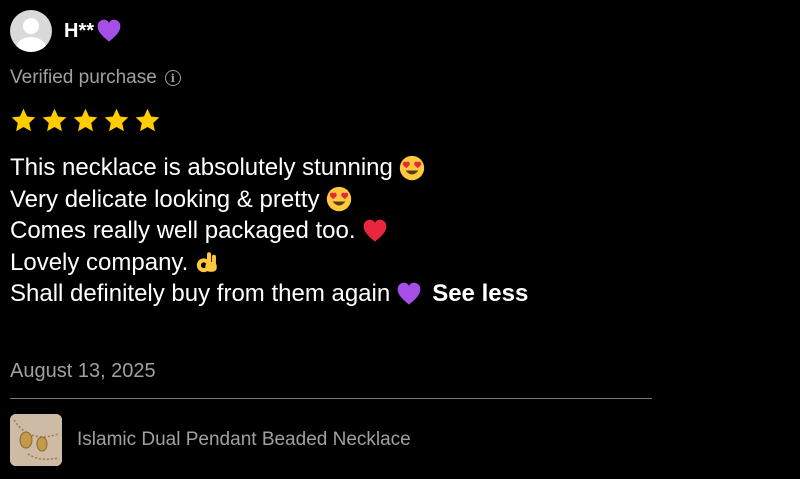 This screenshot has height=479, width=800. Describe the element at coordinates (83, 77) in the screenshot. I see `verified-label: Verified purchase` at that location.